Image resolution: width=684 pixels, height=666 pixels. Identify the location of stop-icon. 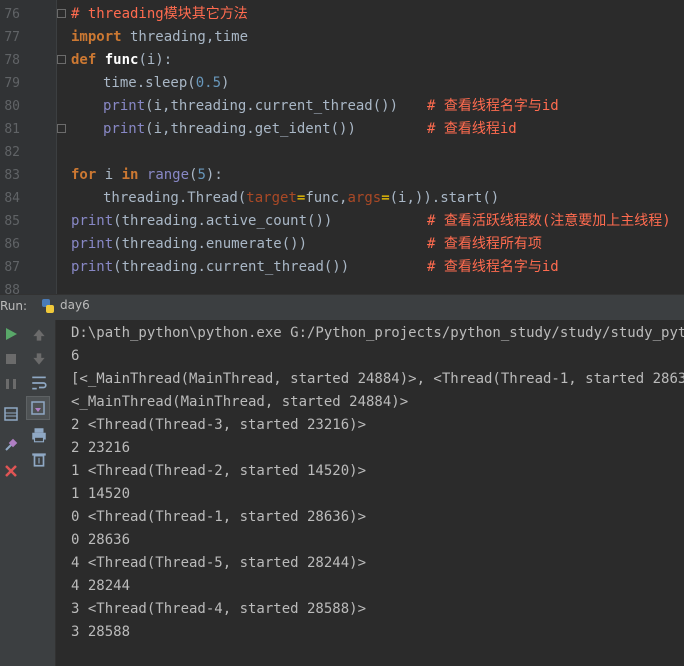
(11, 359).